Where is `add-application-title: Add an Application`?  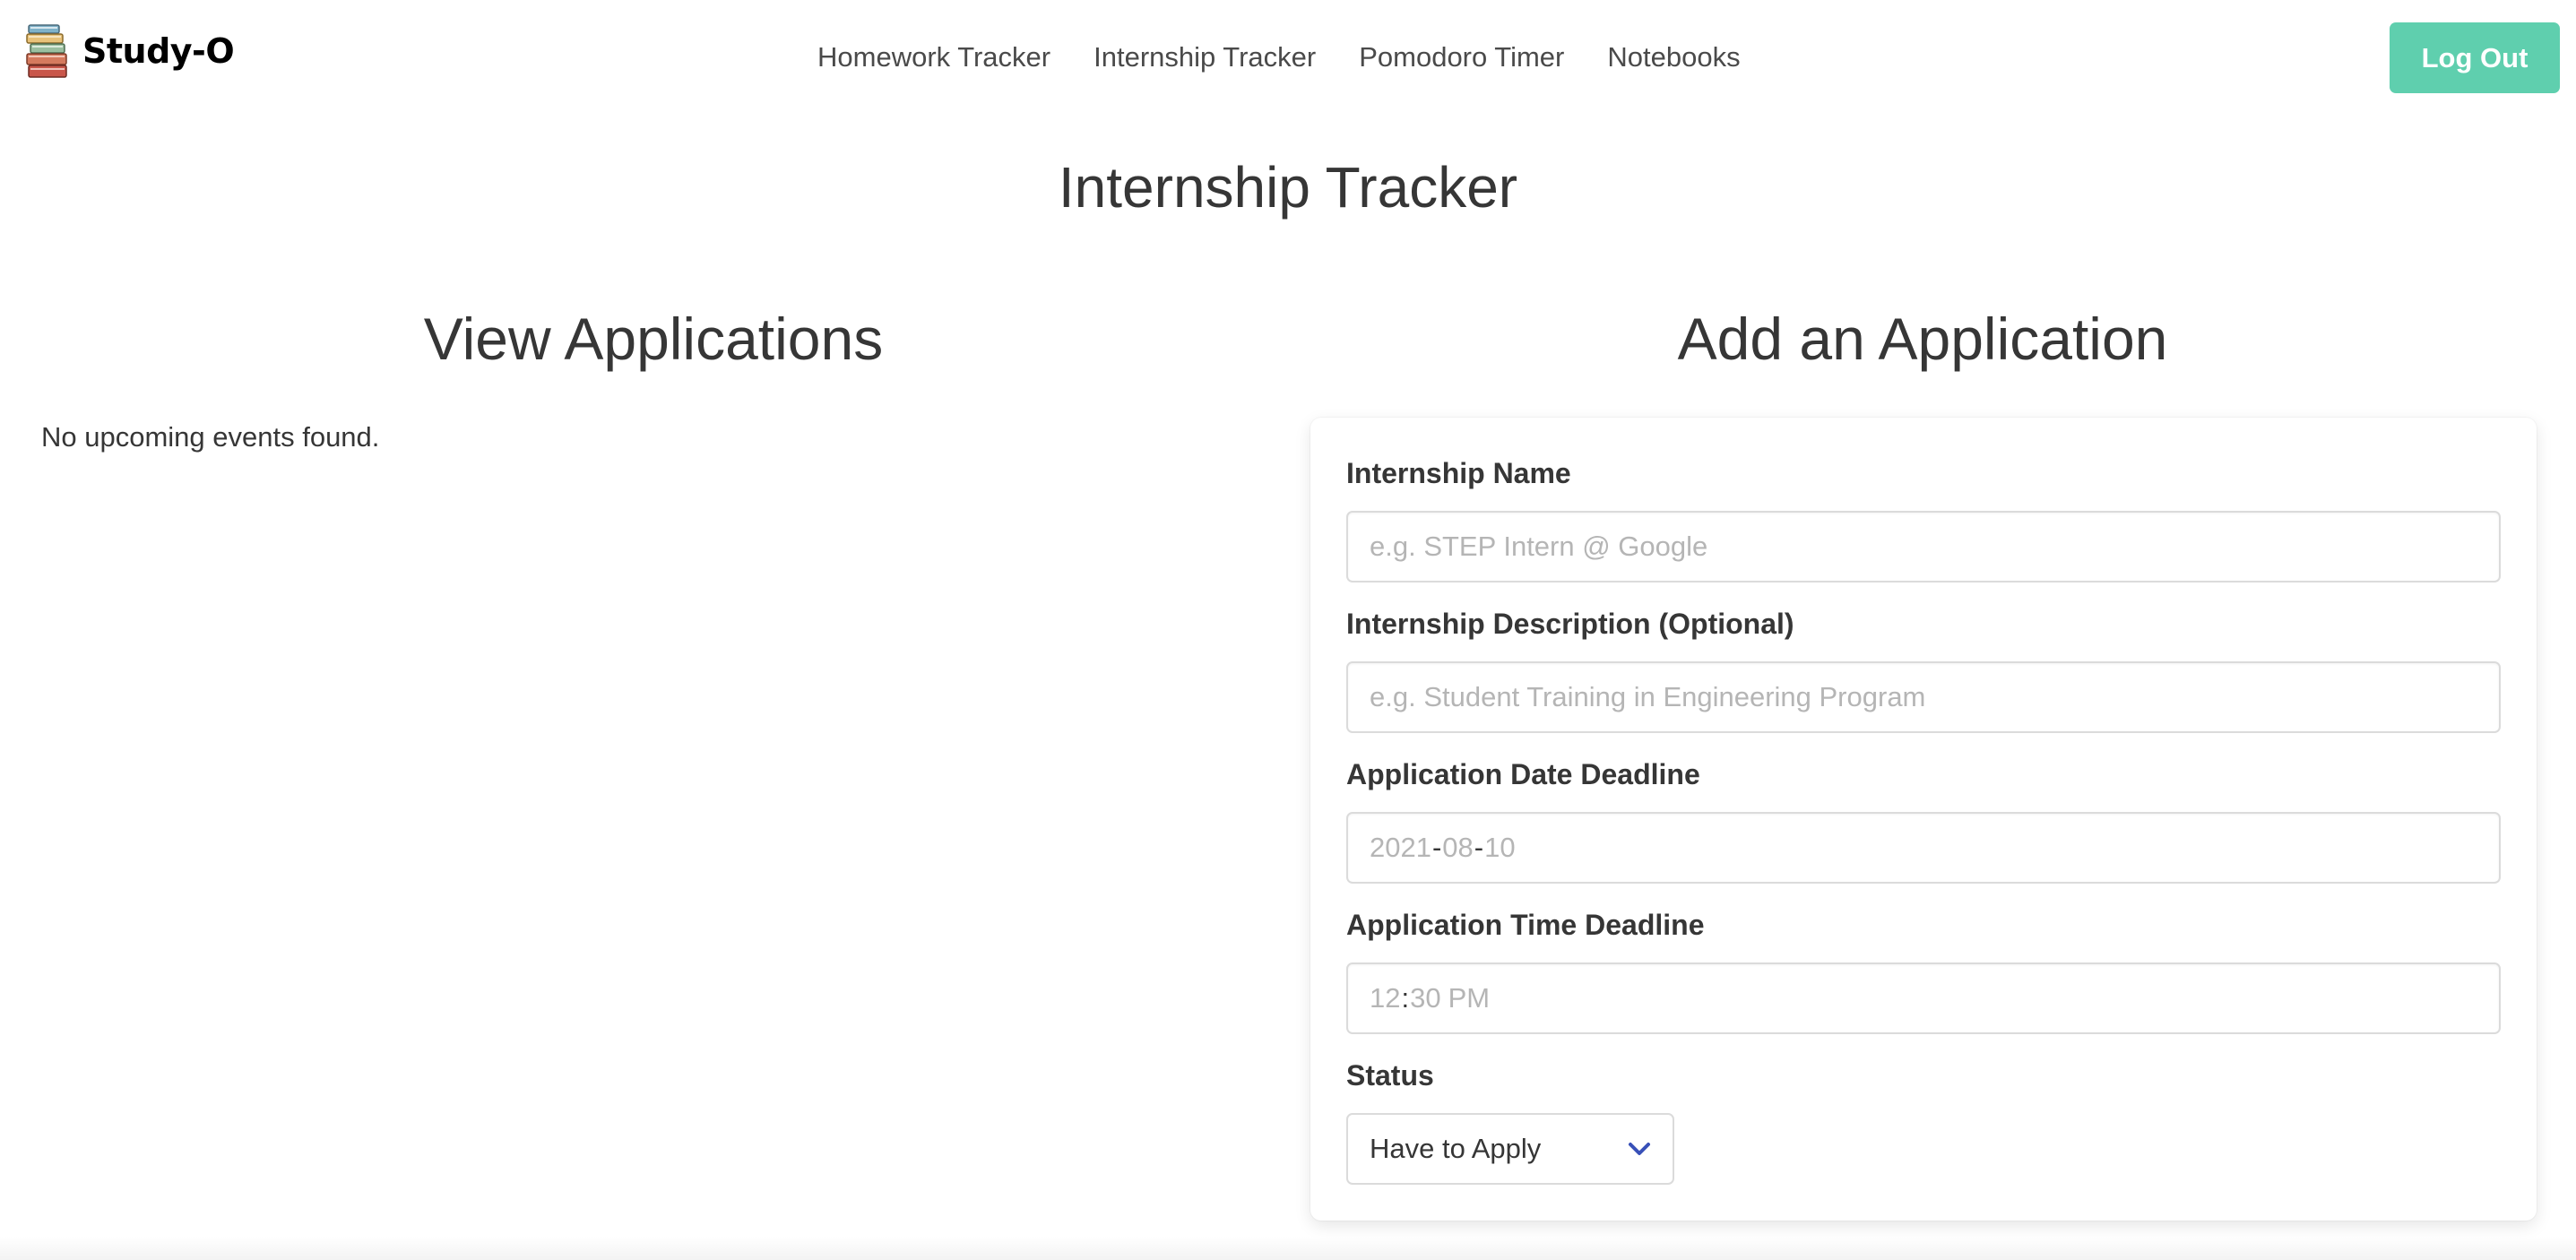
add-application-title: Add an Application is located at coordinates (1922, 339).